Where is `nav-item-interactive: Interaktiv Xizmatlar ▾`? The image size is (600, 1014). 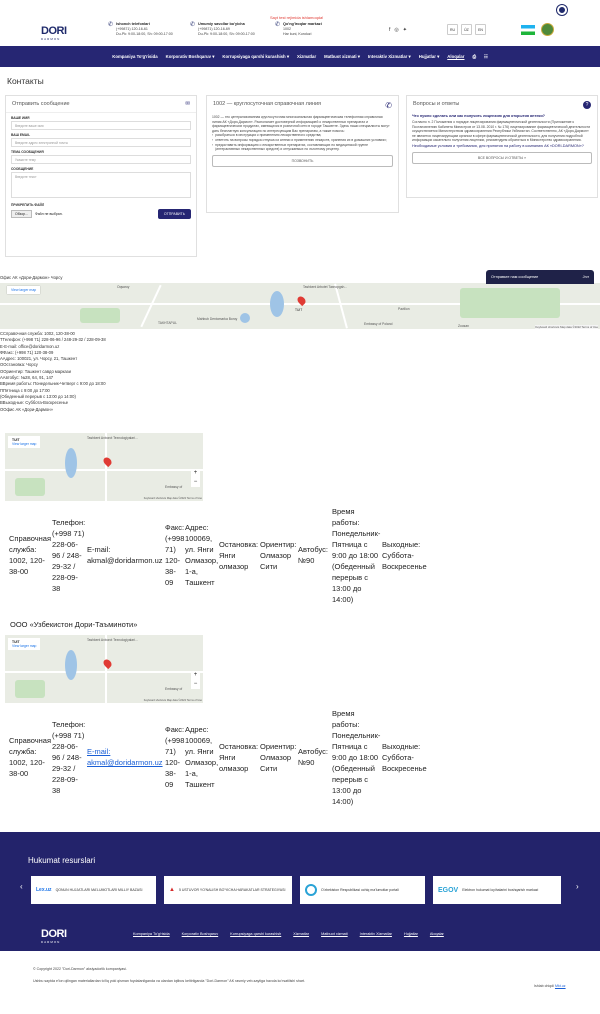 nav-item-interactive: Interaktiv Xizmatlar ▾ is located at coordinates (389, 57).